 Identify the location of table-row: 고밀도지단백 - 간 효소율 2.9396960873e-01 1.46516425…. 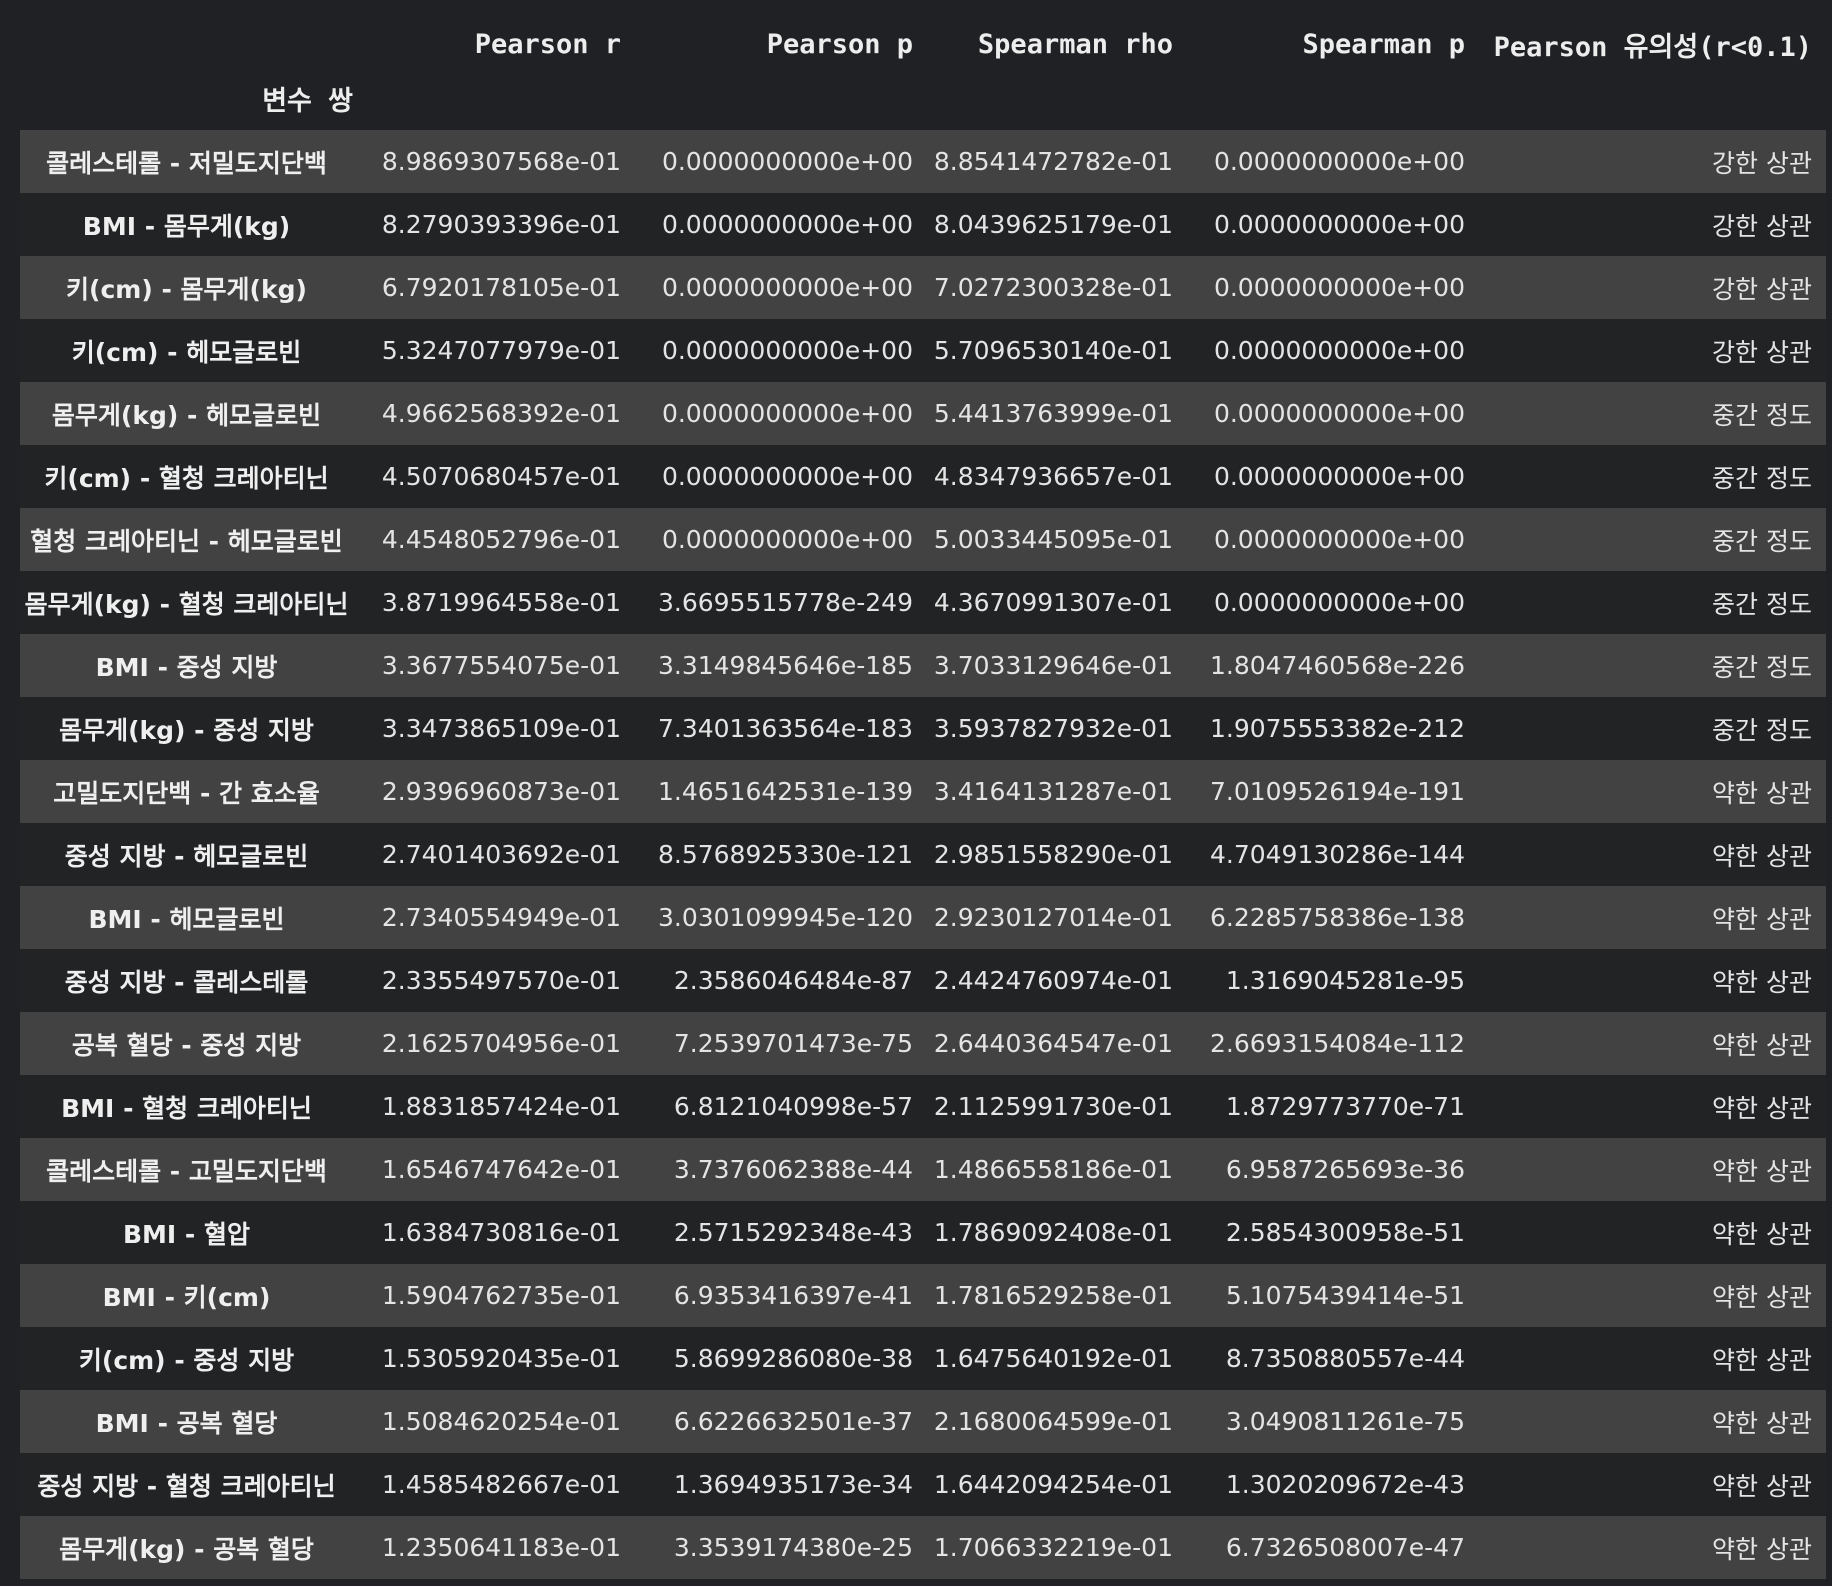
(923, 791).